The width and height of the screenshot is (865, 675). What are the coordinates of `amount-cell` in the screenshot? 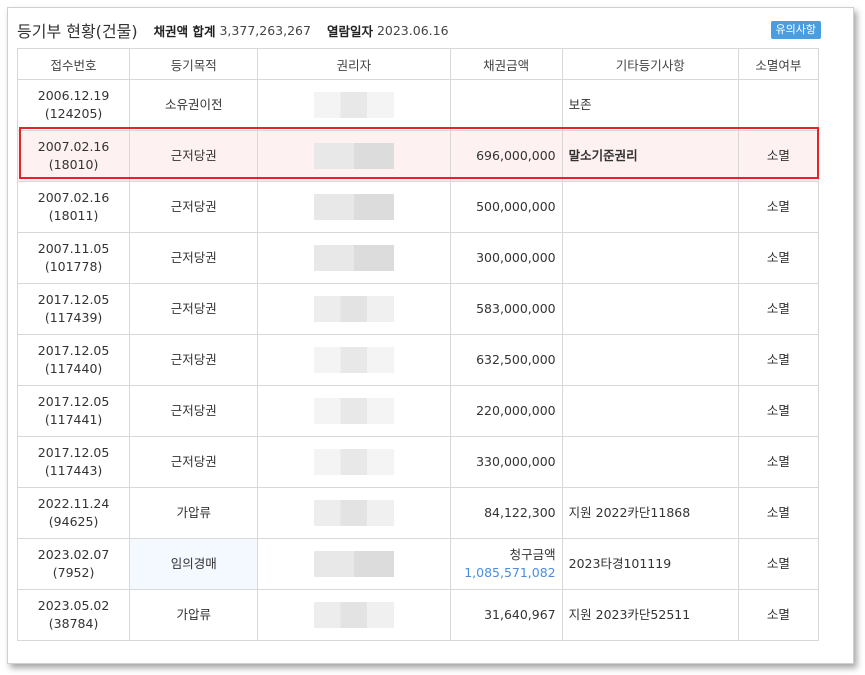 It's located at (506, 105).